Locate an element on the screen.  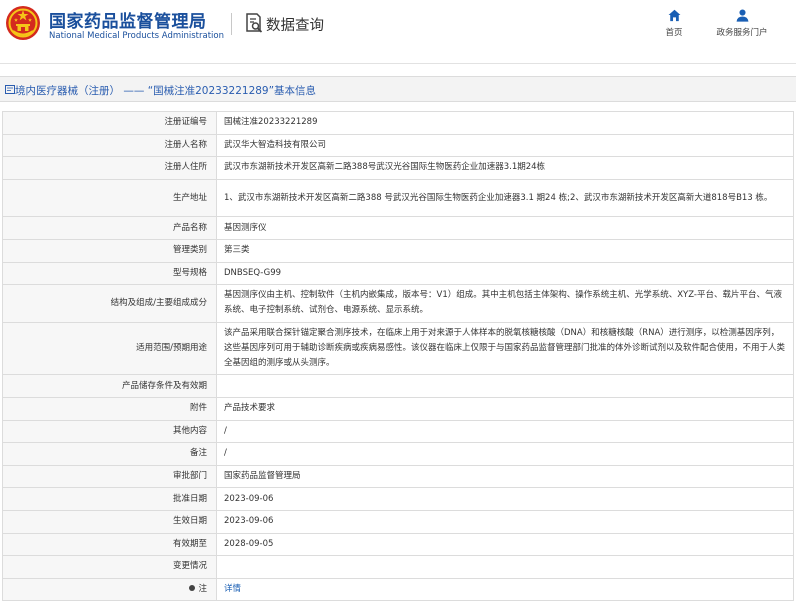
breadcrumb-text: 境内医疗器械（注册） —— “国械注准20233221289”基本信息 is located at coordinates (165, 90).